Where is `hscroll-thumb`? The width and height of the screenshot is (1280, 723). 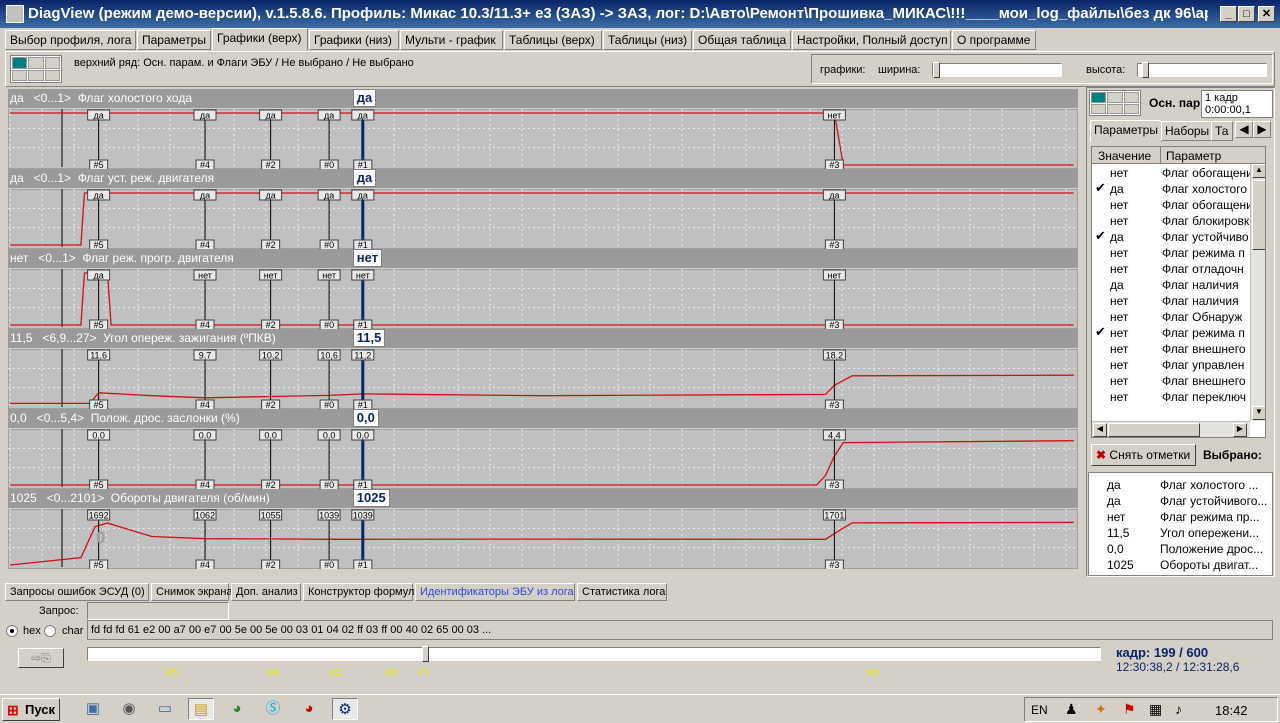
hscroll-thumb is located at coordinates (1154, 430).